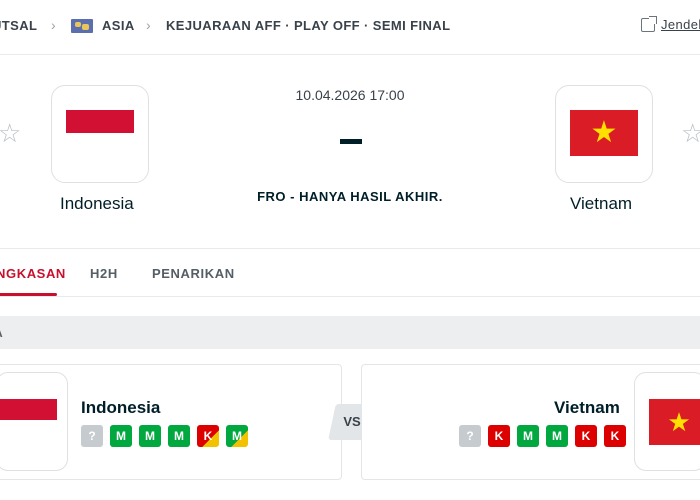  I want to click on match-score, so click(351, 141).